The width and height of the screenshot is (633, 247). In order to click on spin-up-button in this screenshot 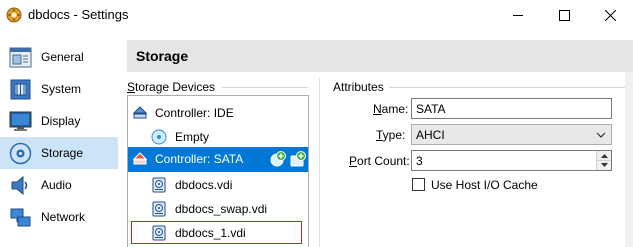, I will do `click(604, 155)`.